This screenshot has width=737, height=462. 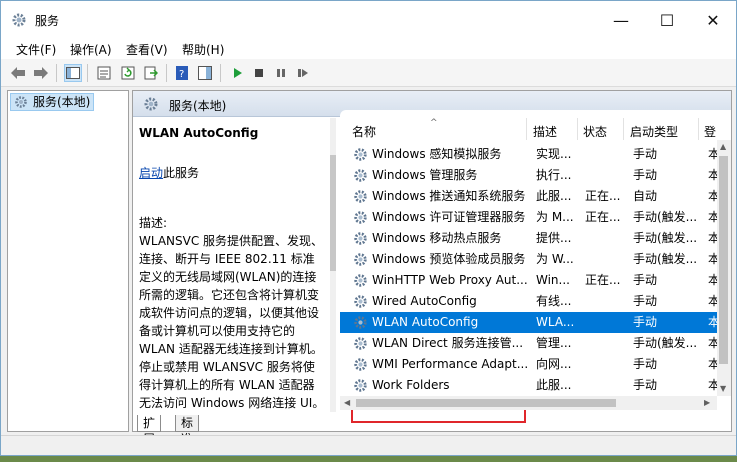 What do you see at coordinates (151, 173) in the screenshot?
I see `start-service-link: 启动` at bounding box center [151, 173].